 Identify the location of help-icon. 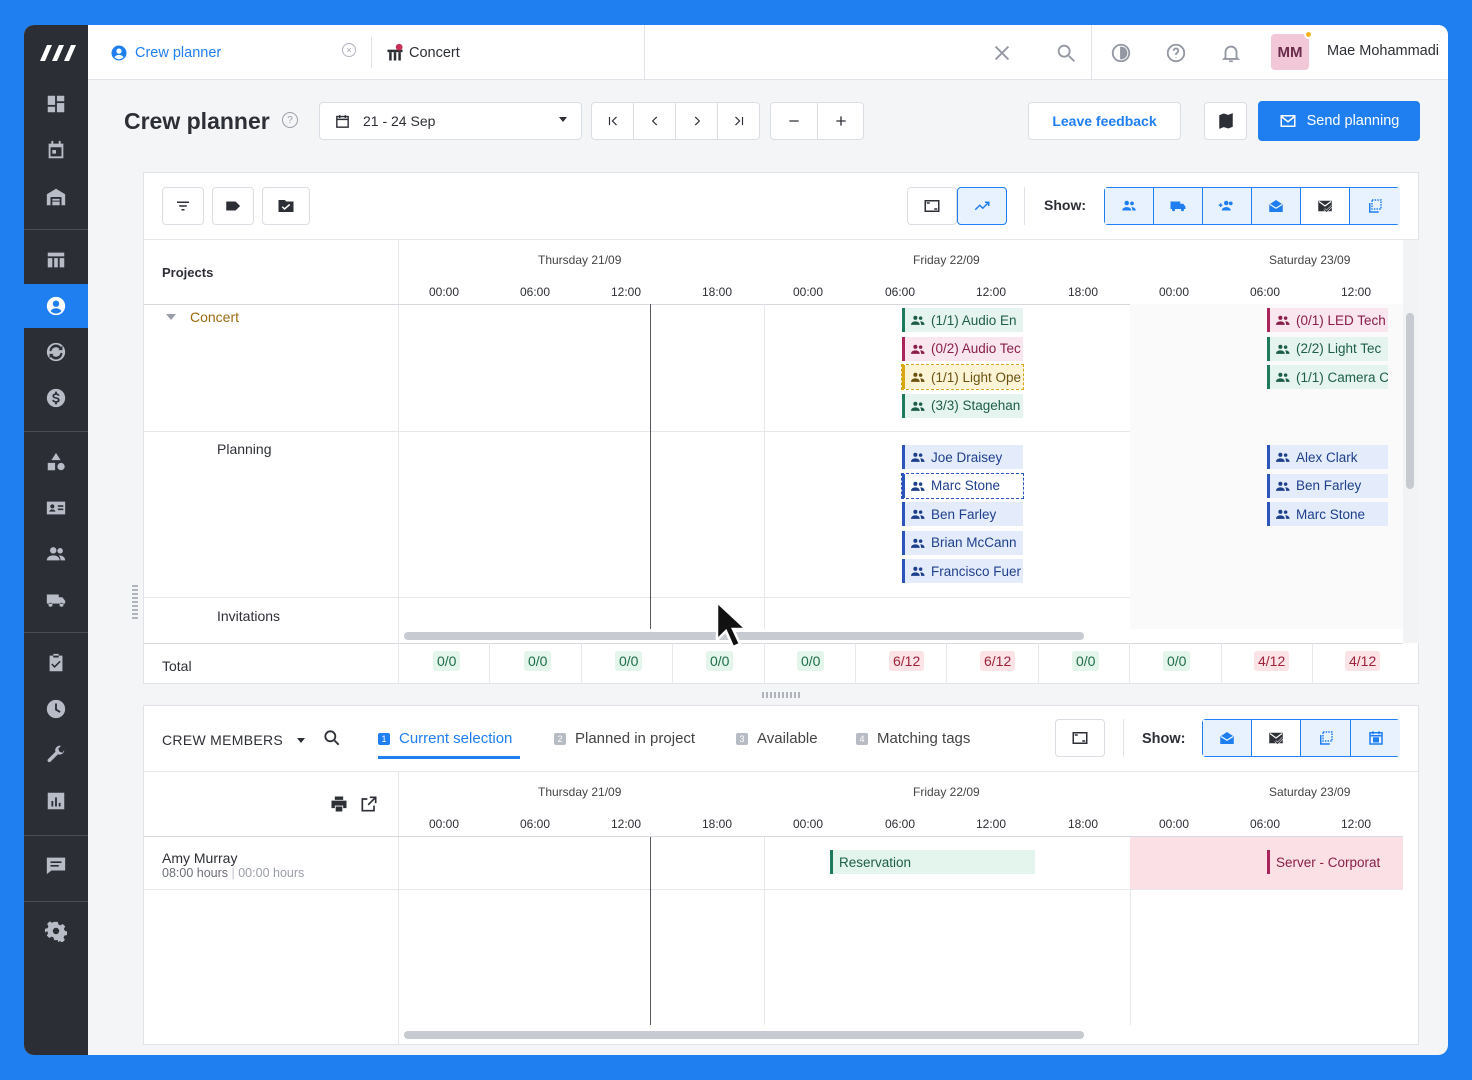
(1176, 53).